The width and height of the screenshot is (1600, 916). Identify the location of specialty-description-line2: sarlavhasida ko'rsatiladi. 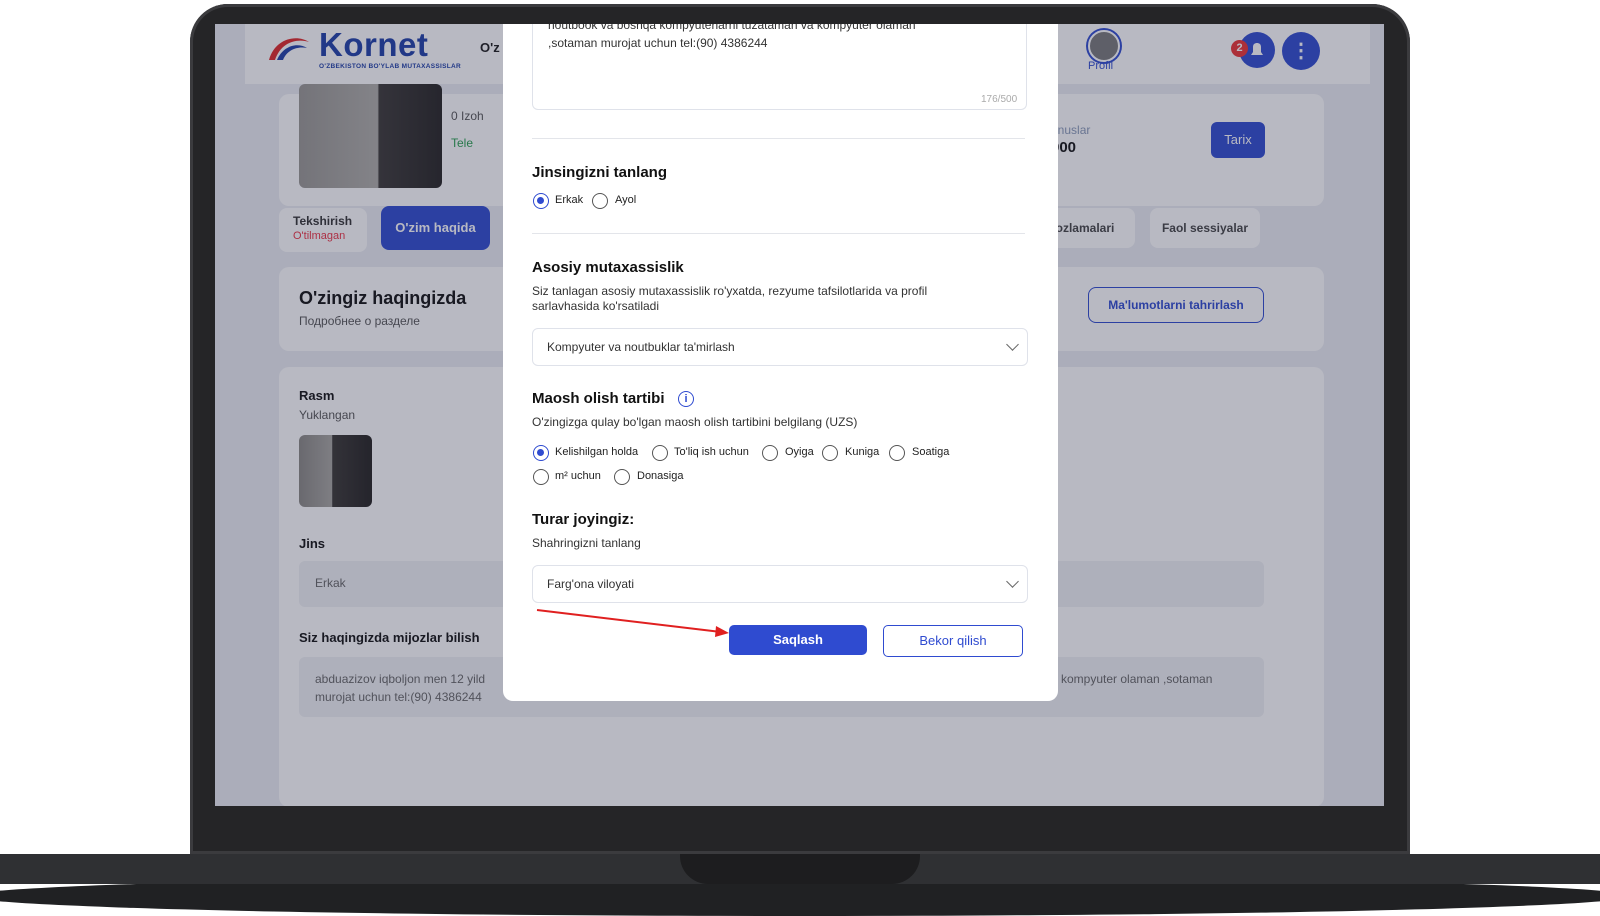
(596, 306).